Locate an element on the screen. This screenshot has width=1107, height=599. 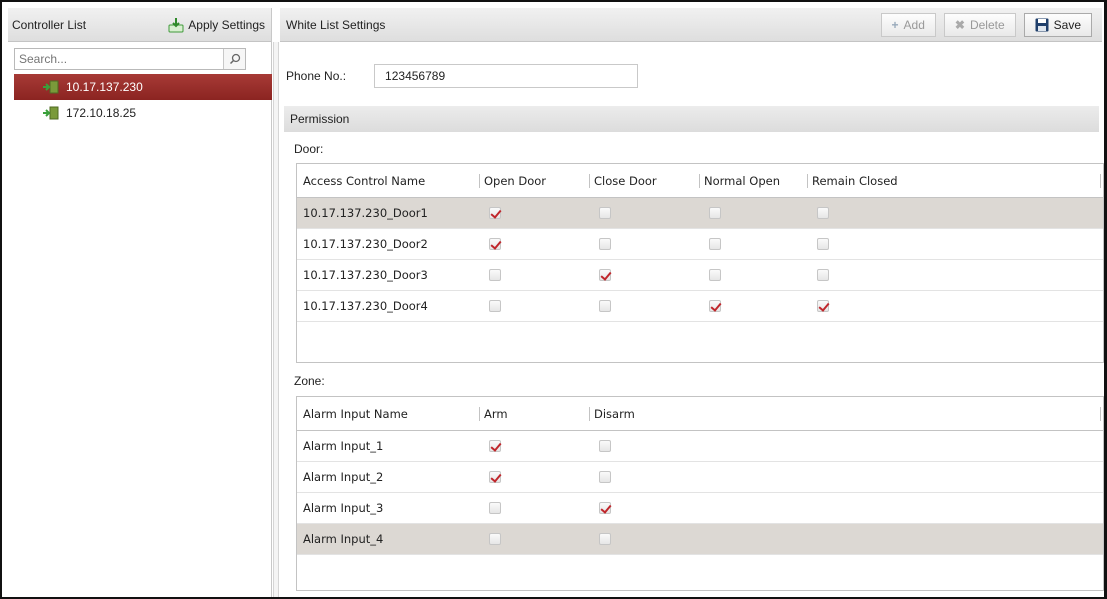
alarm-input-name: Alarm Input_2 is located at coordinates (343, 477).